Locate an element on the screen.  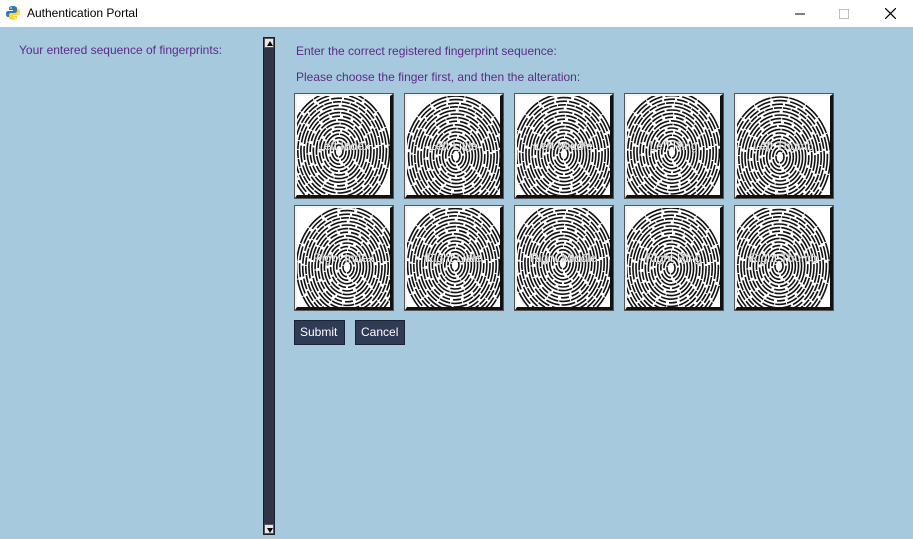
finger-label: Right Middle is located at coordinates (563, 258).